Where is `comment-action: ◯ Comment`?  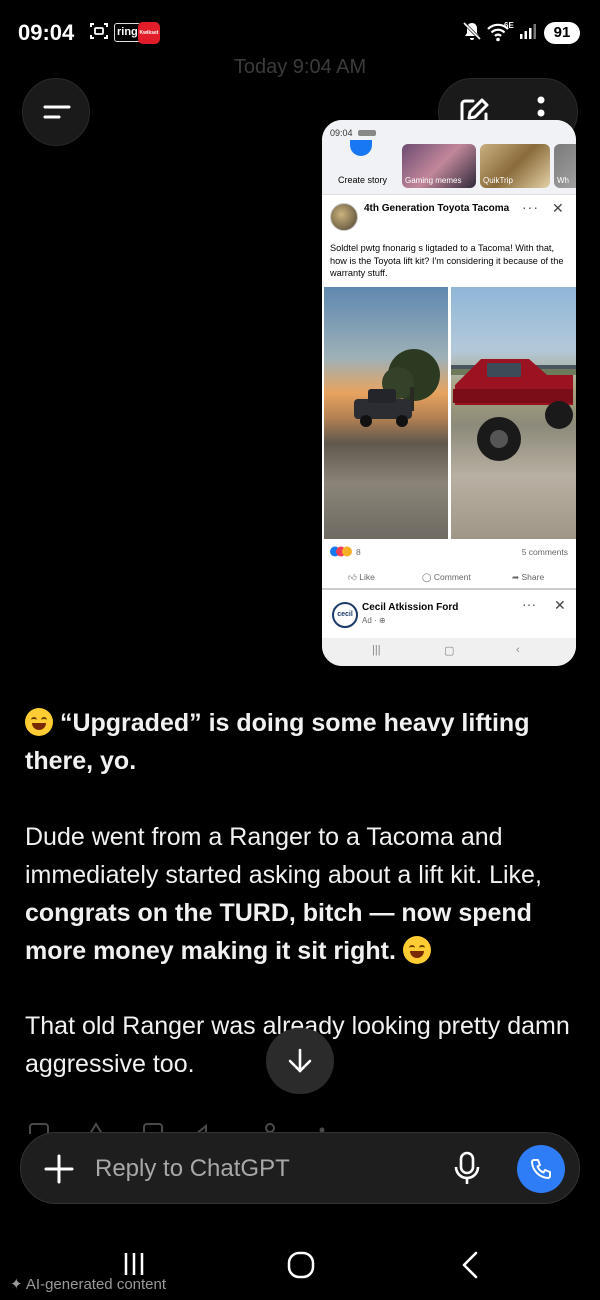 comment-action: ◯ Comment is located at coordinates (446, 577).